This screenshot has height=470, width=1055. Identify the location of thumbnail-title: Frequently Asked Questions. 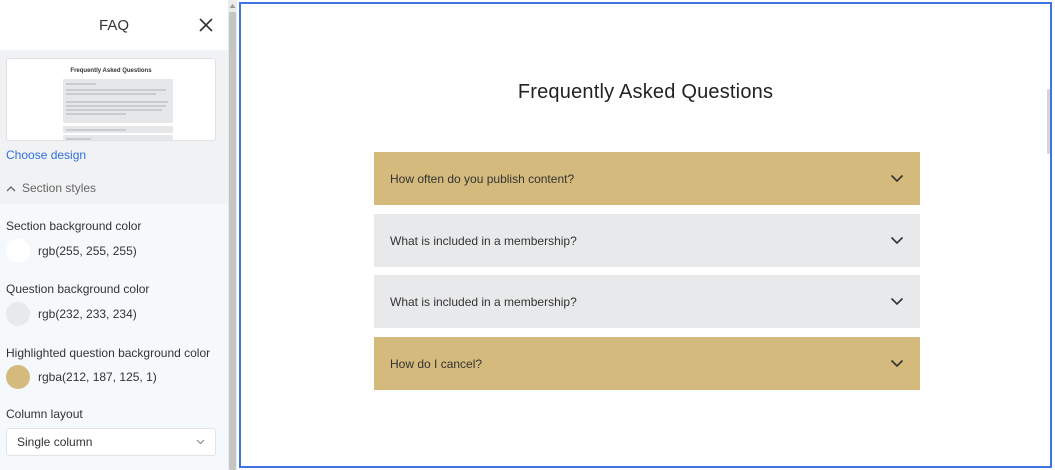
(111, 71).